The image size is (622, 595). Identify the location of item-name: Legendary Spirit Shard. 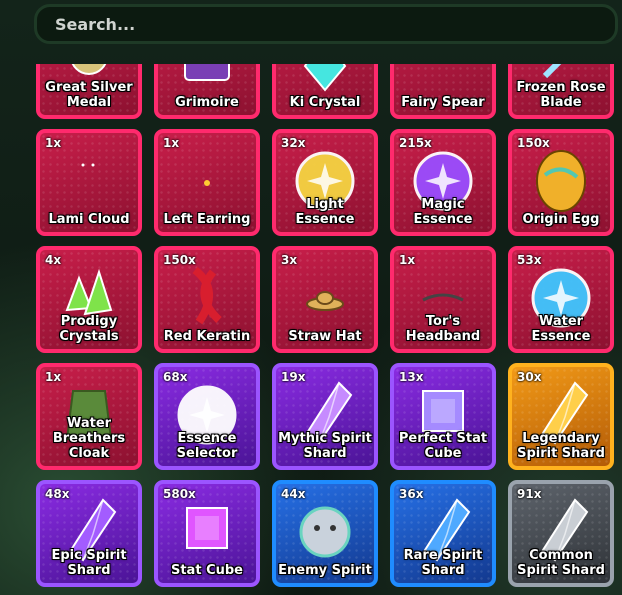
(561, 446).